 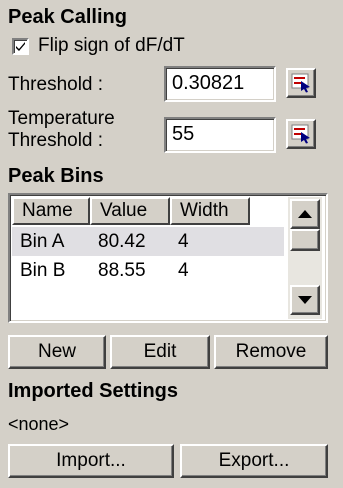 I want to click on scroll-up-button, so click(x=305, y=214).